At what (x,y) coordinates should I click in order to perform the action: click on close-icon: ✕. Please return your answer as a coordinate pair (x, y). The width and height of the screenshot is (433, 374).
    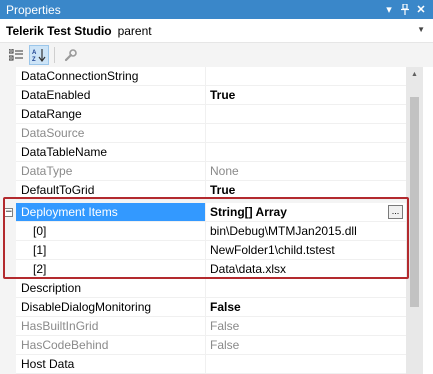
    Looking at the image, I should click on (421, 10).